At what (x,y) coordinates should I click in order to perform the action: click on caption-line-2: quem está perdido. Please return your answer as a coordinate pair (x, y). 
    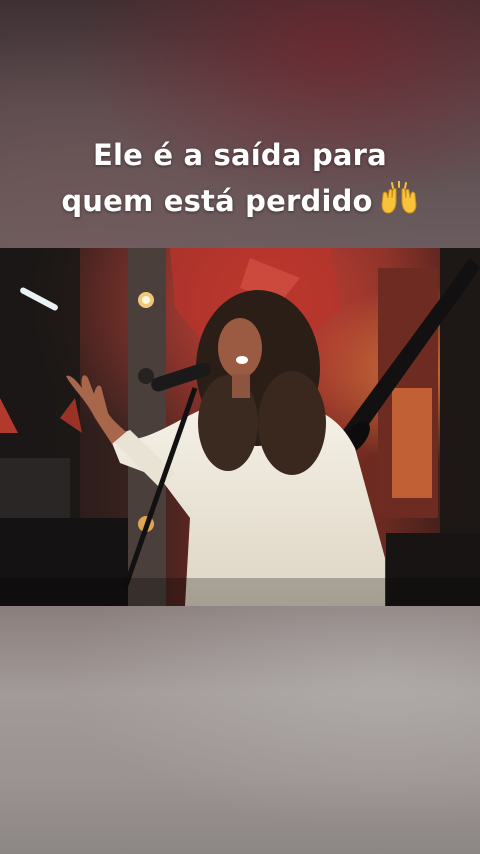
    Looking at the image, I should click on (240, 203).